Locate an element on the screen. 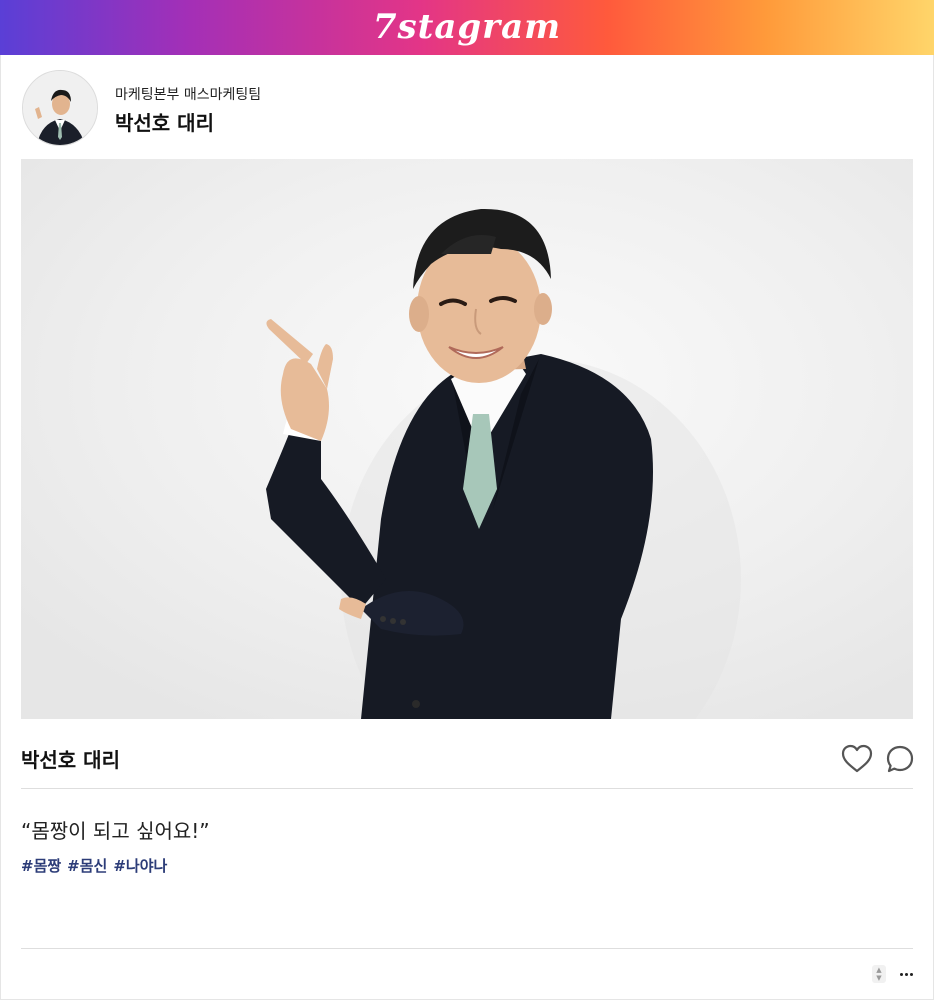 The image size is (934, 1000). hashtag-list: #몸짱 #몸신 #나야나 is located at coordinates (94, 865).